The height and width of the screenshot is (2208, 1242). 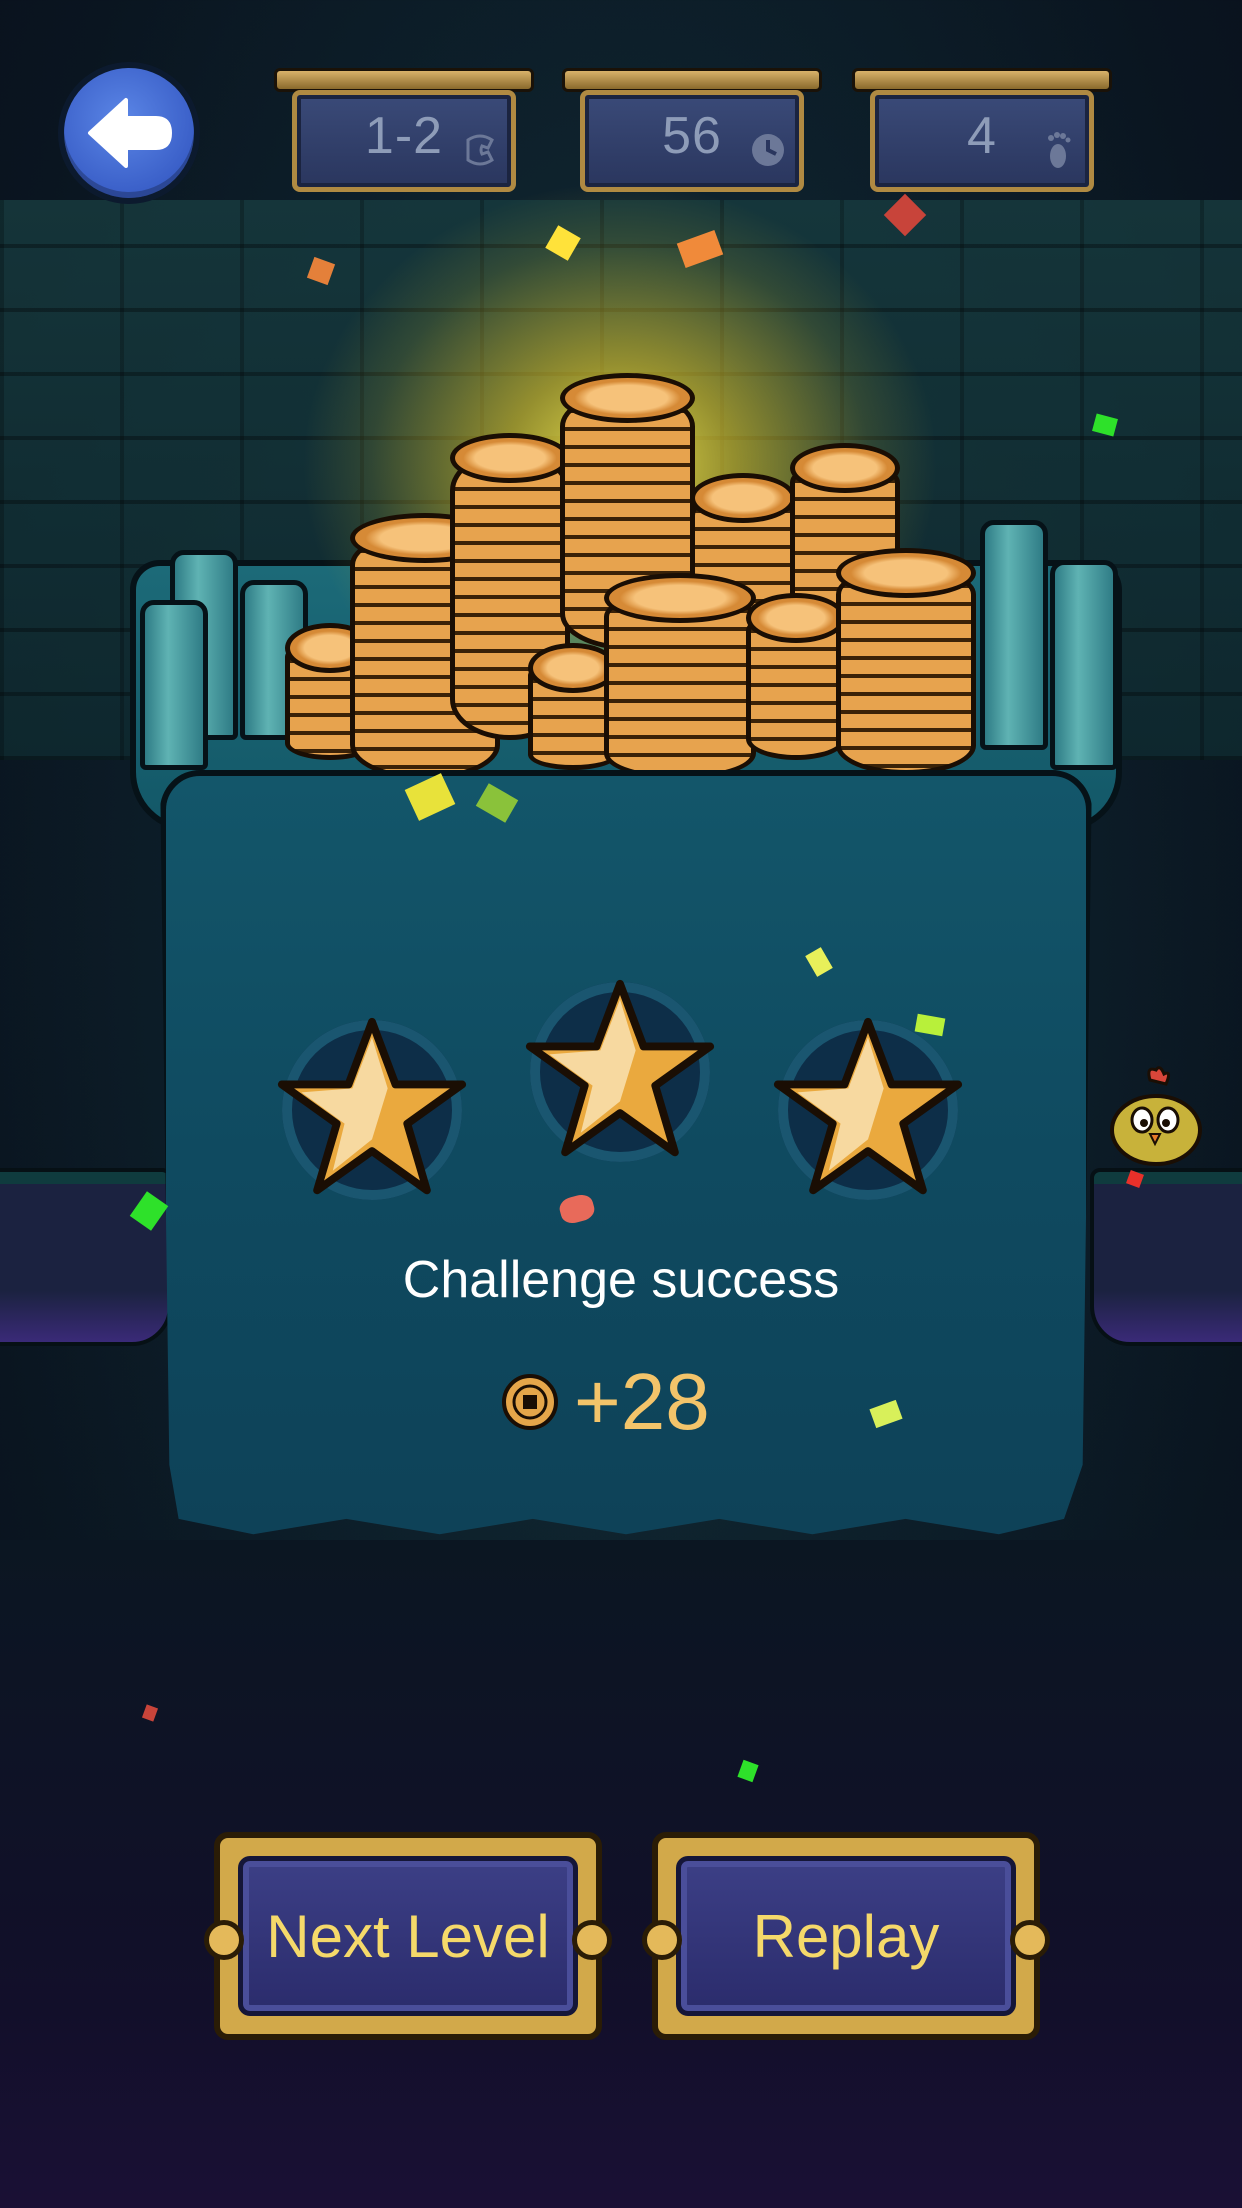 I want to click on back-arrow-icon, so click(x=130, y=133).